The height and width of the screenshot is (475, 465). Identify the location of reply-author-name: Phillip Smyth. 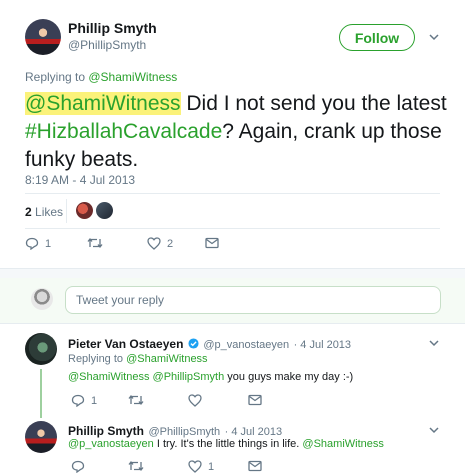
(106, 431).